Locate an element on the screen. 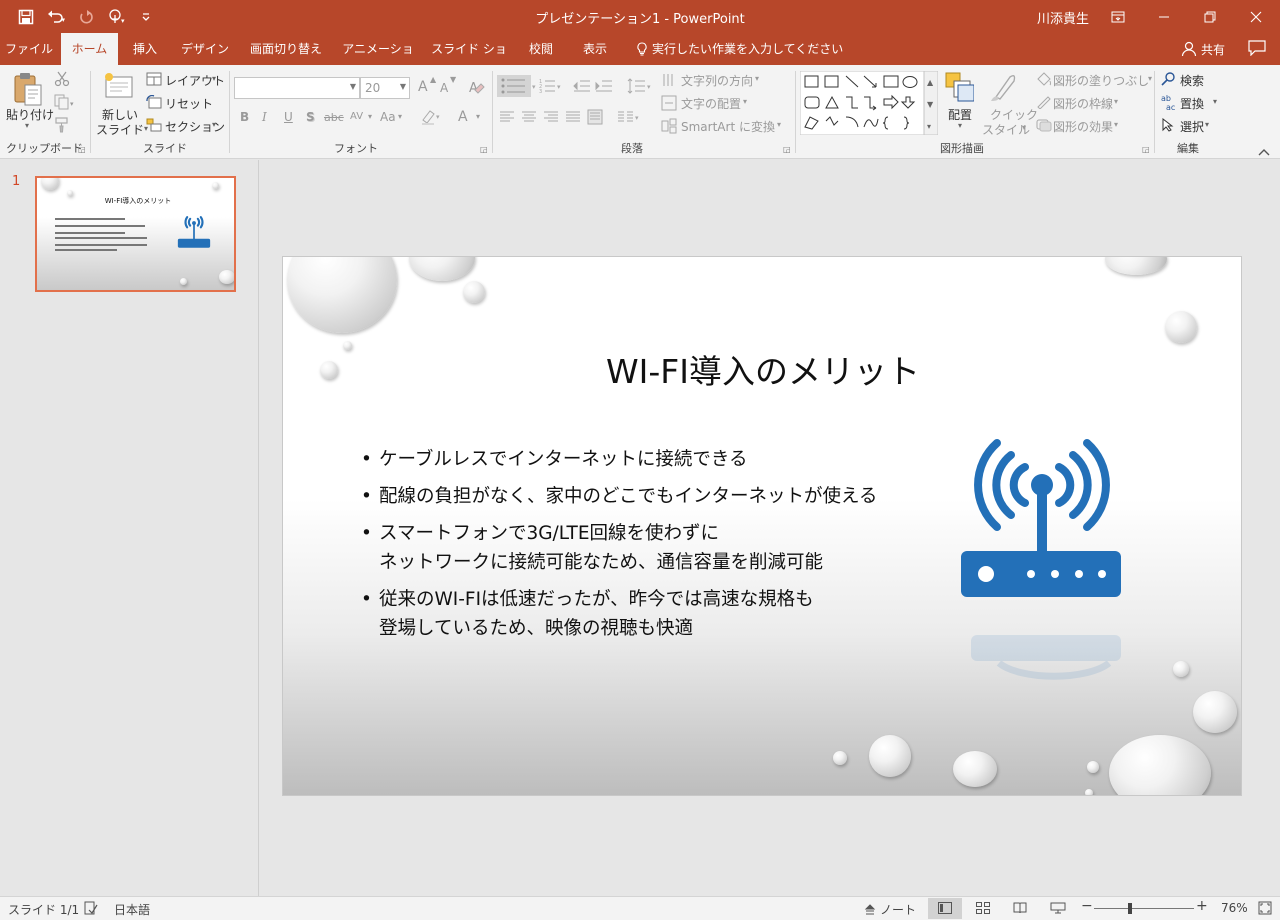 This screenshot has width=1280, height=920. tab-insert: 挿入 is located at coordinates (145, 49).